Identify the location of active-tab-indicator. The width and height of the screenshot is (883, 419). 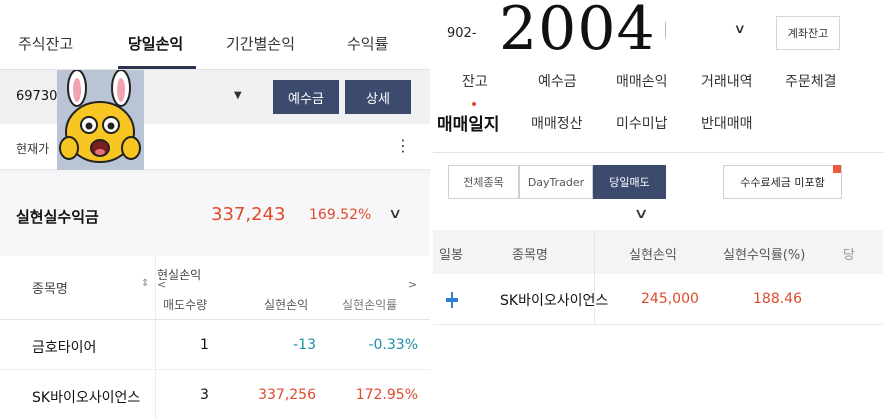
(157, 67).